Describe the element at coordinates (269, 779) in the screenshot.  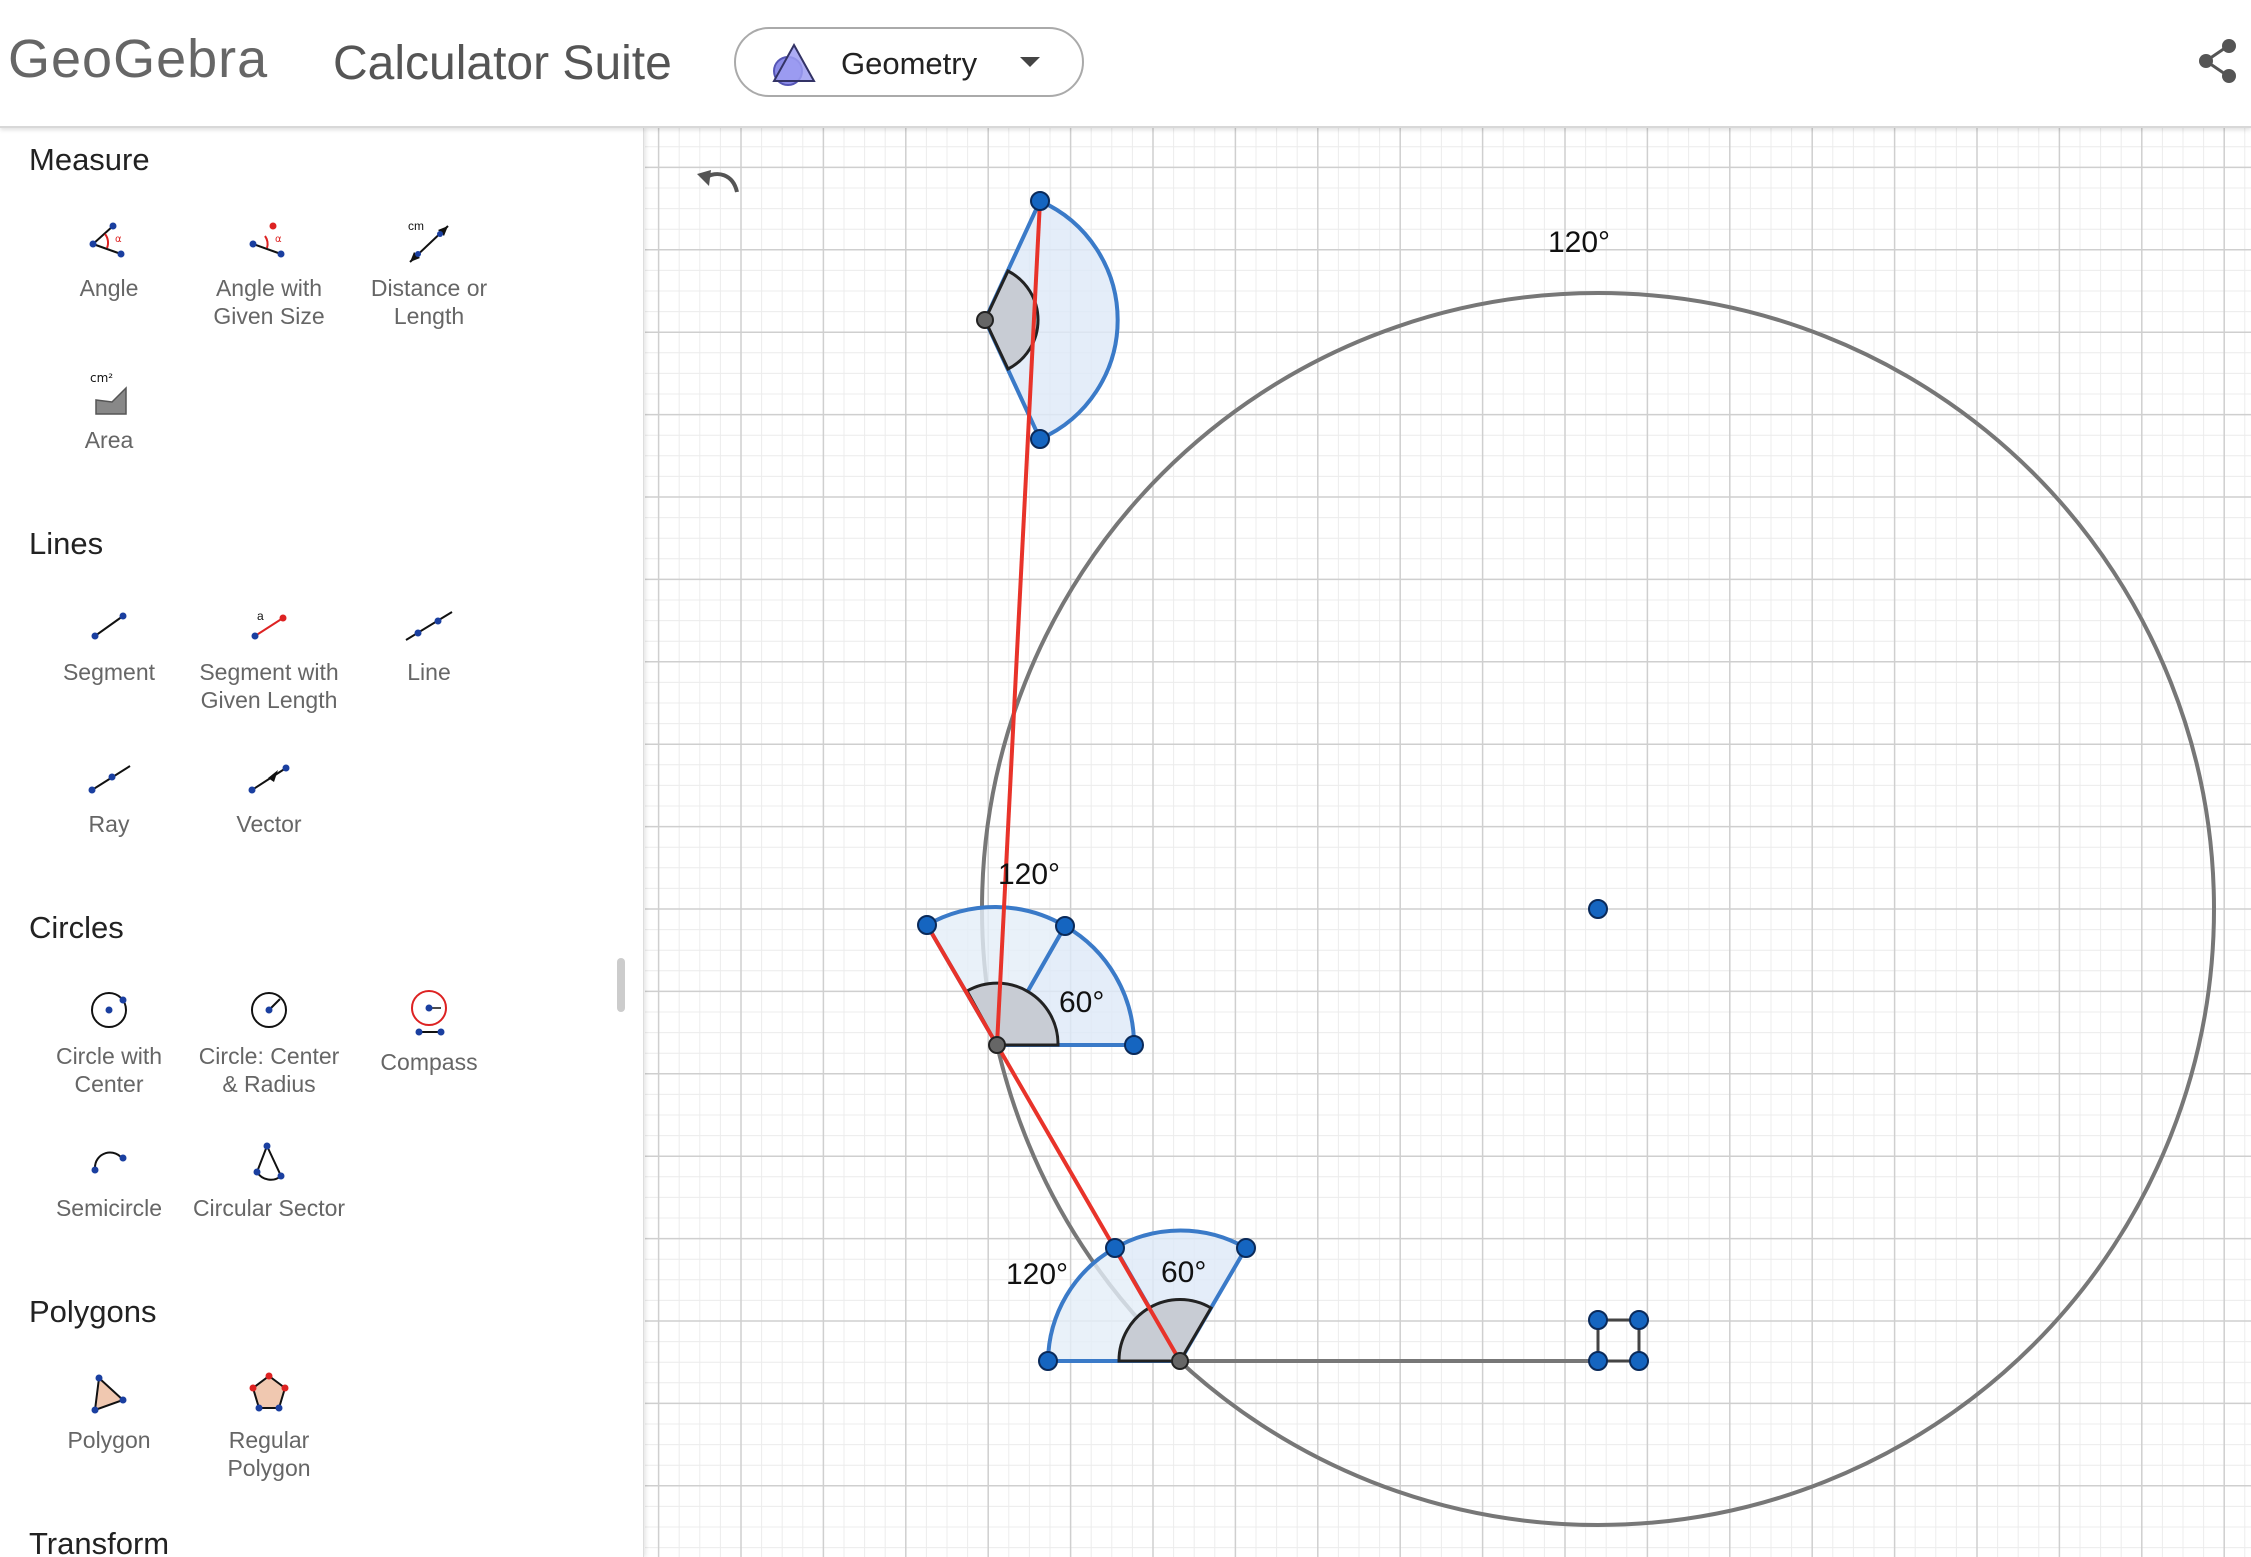
I see `vector-icon` at that location.